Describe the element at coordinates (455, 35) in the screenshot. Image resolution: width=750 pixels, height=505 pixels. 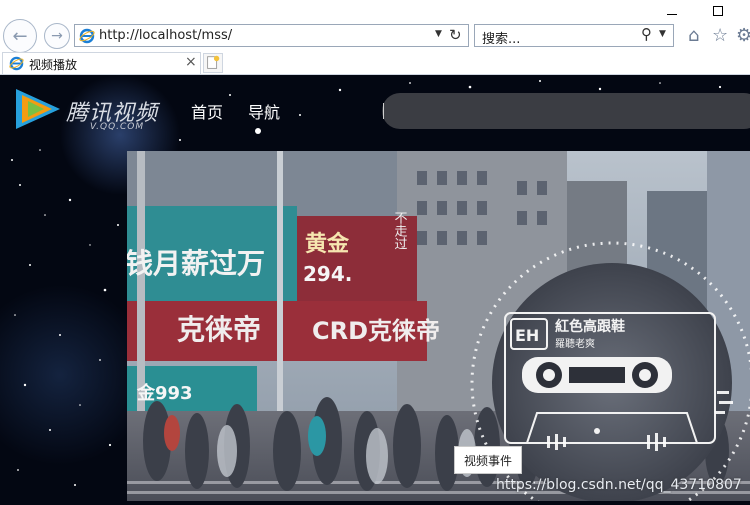
I see `refresh-icon: ↻` at that location.